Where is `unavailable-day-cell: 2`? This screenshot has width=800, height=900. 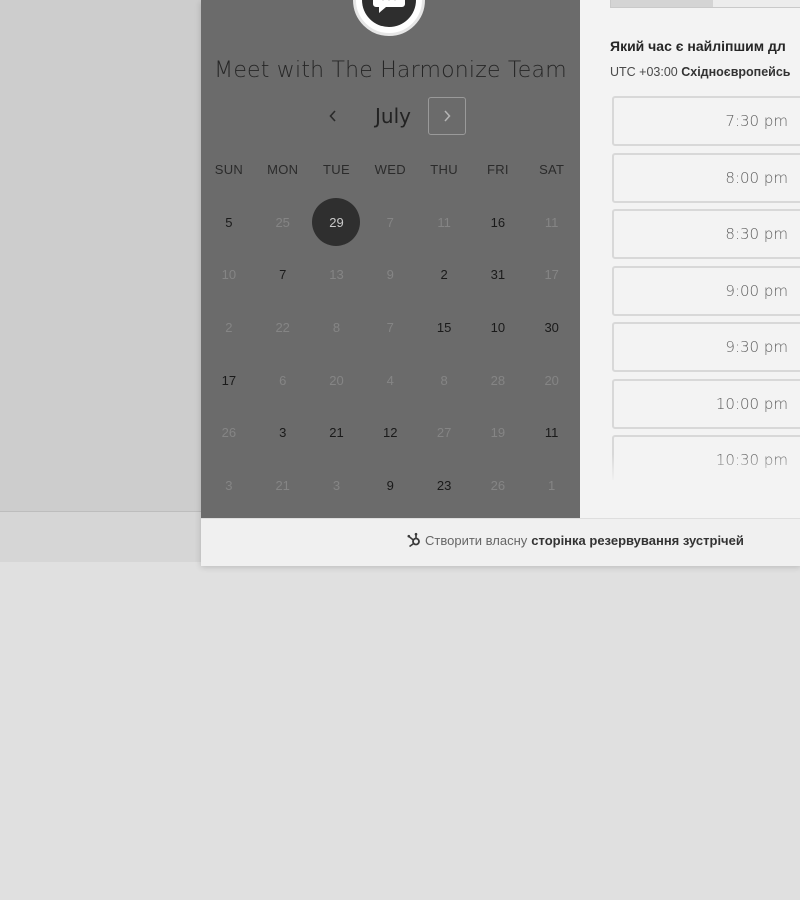 unavailable-day-cell: 2 is located at coordinates (229, 327).